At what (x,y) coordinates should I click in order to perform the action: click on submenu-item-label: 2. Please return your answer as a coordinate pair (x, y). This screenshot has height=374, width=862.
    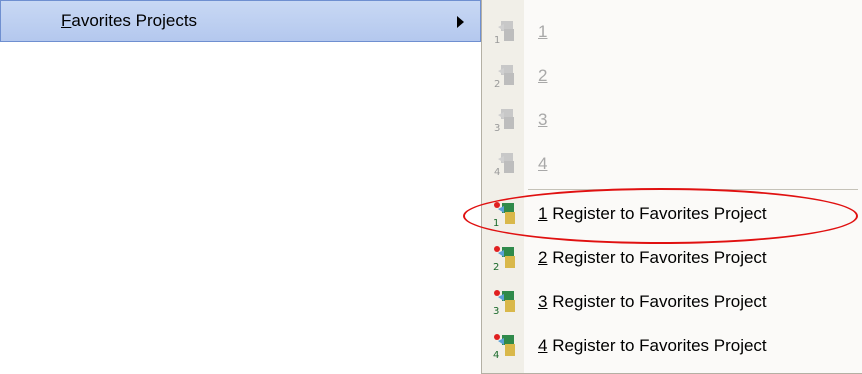
    Looking at the image, I should click on (543, 75).